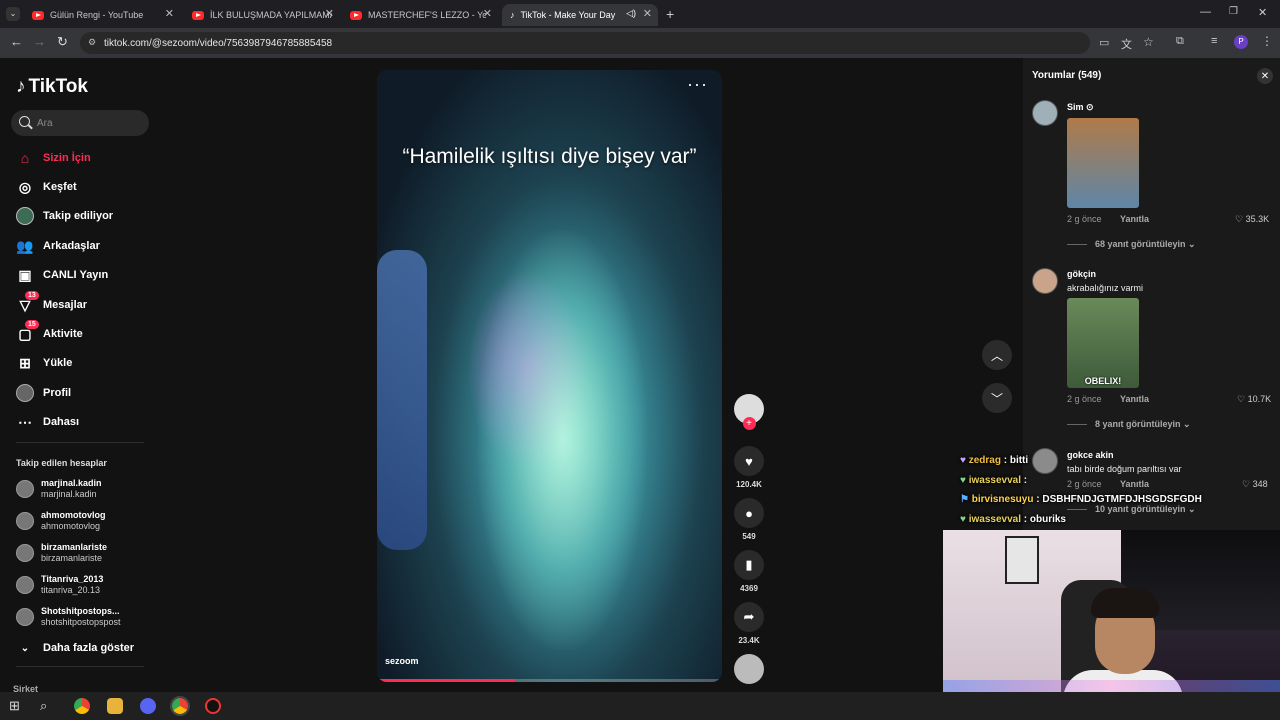 The width and height of the screenshot is (1280, 720). Describe the element at coordinates (58, 246) in the screenshot. I see `sidebar-item-friends: 👥 Arkadaşlar` at that location.